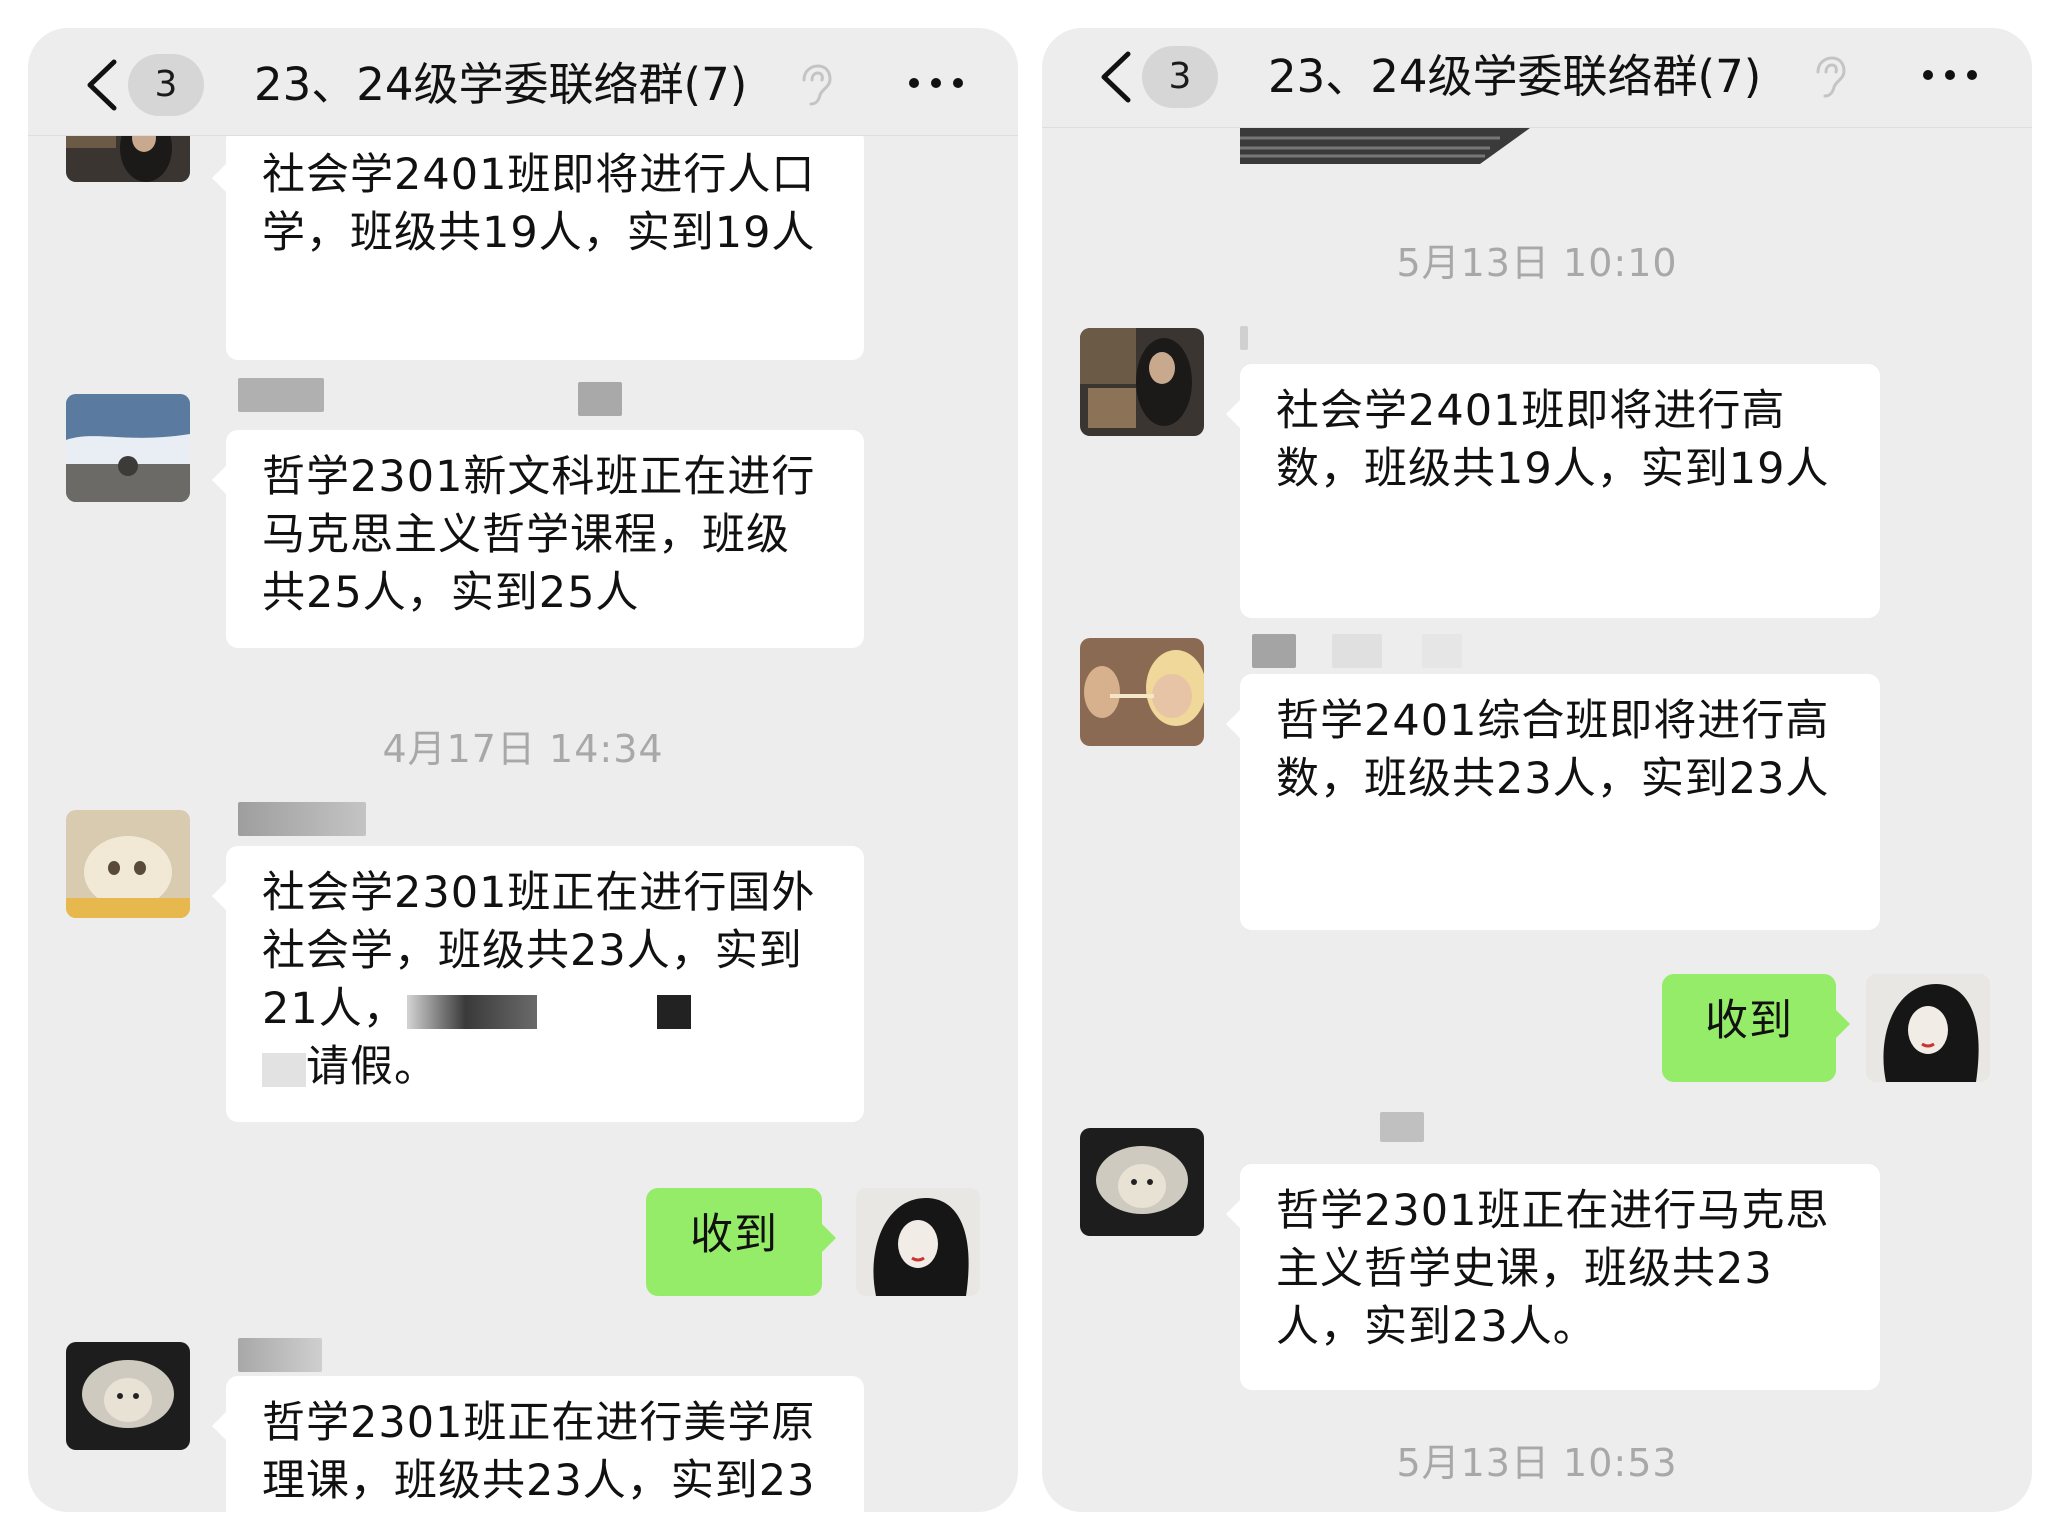 The width and height of the screenshot is (2048, 1535). I want to click on message-text: 哲学2301班正在进行美学原理课，班级共23人，实到23人, so click(539, 1452).